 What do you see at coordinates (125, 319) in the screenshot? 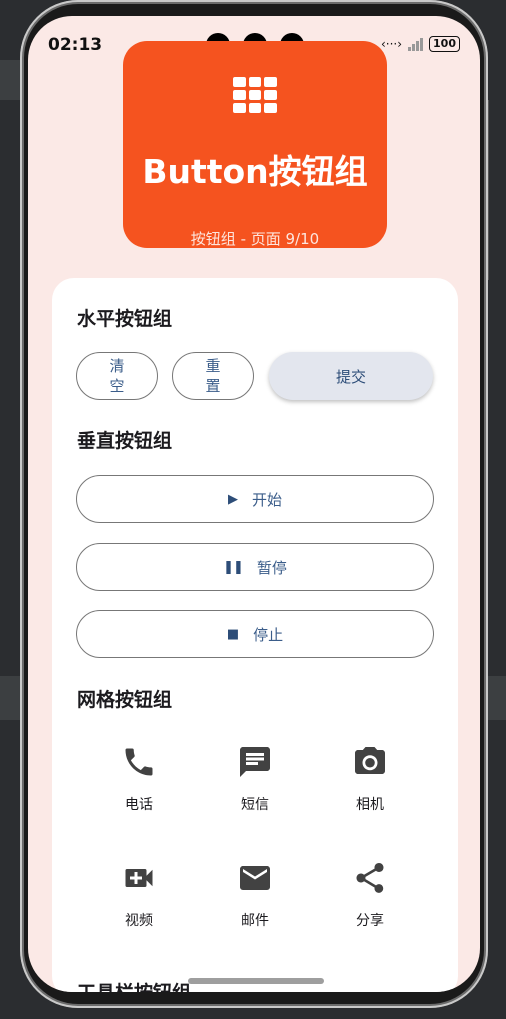
I see `section-title-horizontal: 水平按钮组` at bounding box center [125, 319].